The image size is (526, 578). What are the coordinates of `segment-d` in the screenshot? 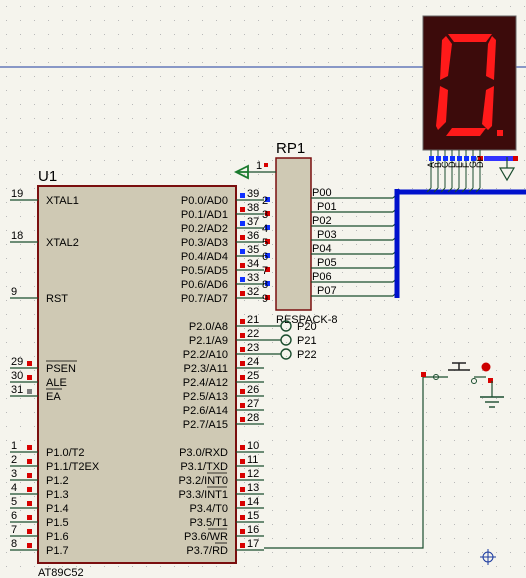 It's located at (466, 132).